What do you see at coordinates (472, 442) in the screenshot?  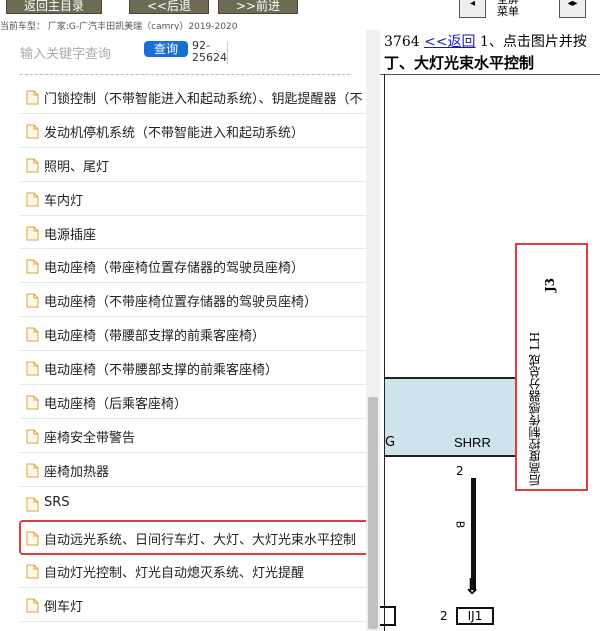 I see `connector-terminal-label: SHRR` at bounding box center [472, 442].